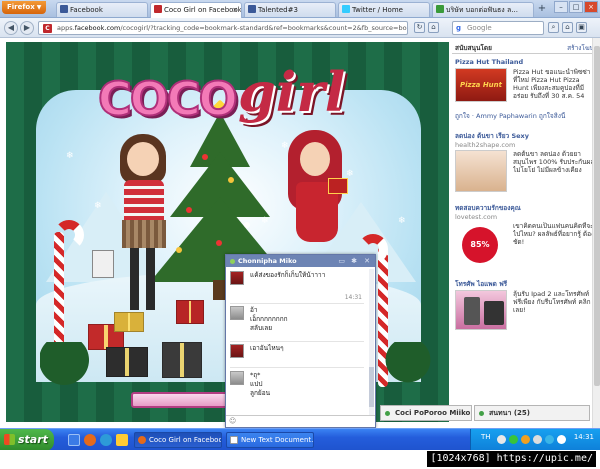 The image size is (600, 469). Describe the element at coordinates (298, 298) in the screenshot. I see `chat-message: 14:31 5555` at that location.